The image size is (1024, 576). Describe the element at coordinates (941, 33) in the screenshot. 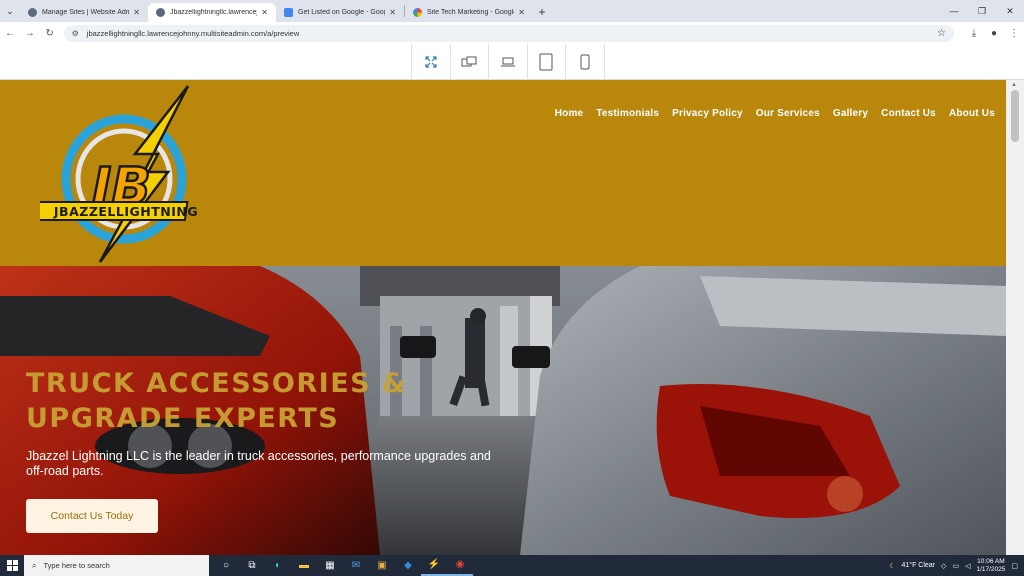

I see `bookmark-star-icon: ☆` at that location.